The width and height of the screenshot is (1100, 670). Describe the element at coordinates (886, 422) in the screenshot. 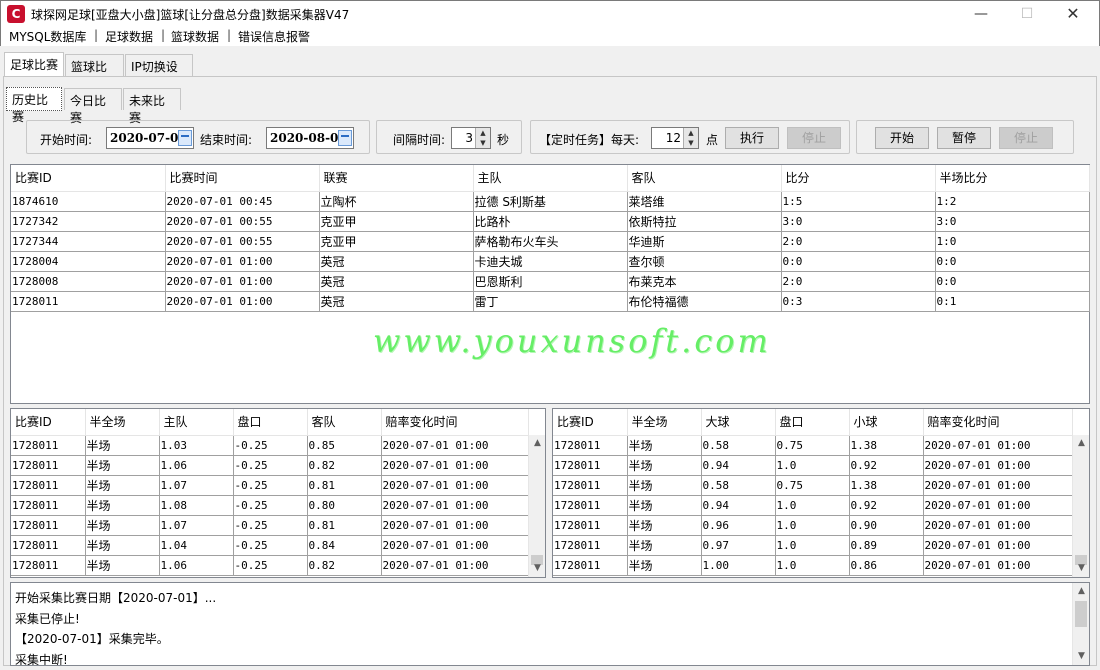

I see `column-header: 小球` at that location.